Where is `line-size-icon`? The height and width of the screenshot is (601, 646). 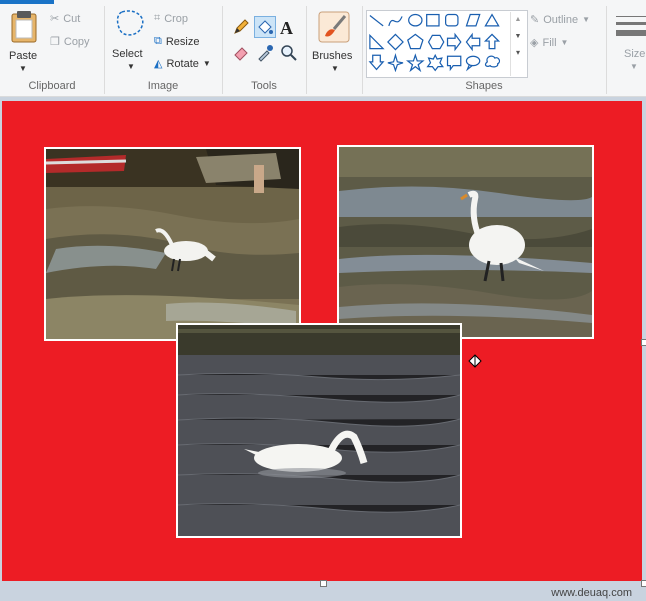
line-size-icon is located at coordinates (631, 26).